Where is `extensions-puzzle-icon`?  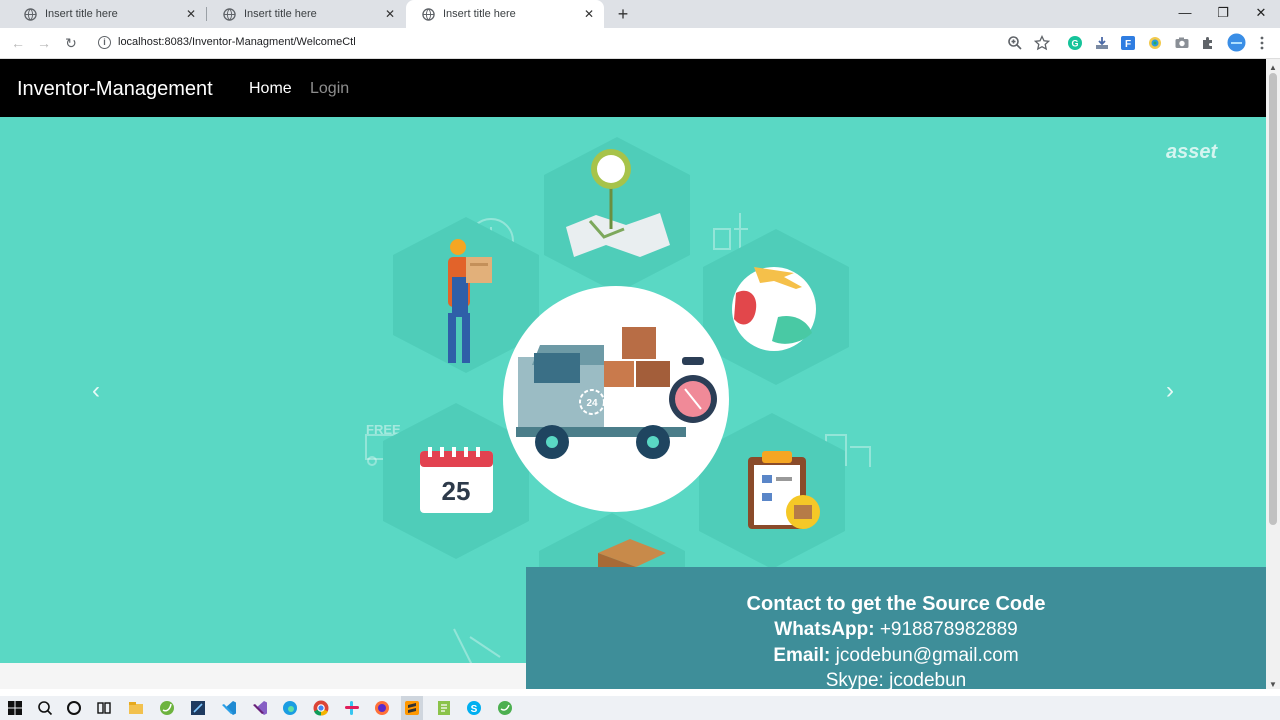 extensions-puzzle-icon is located at coordinates (1208, 43).